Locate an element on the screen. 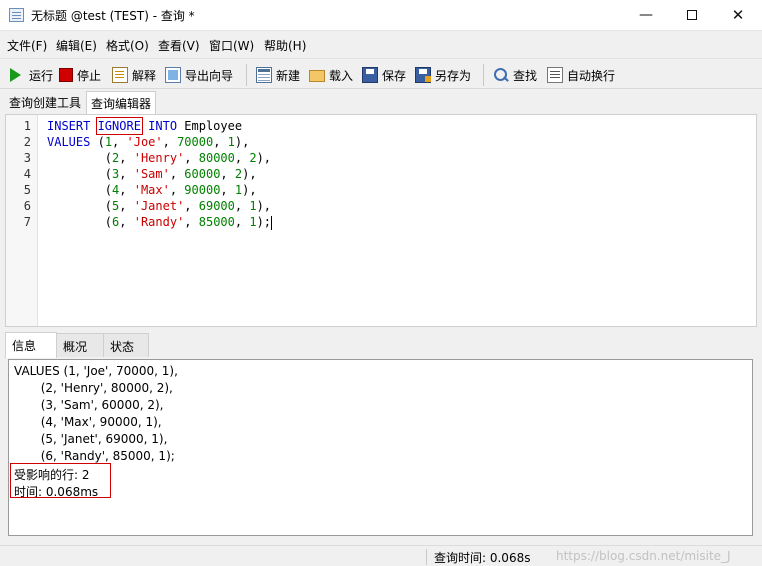  tab-profile: 概况 is located at coordinates (80, 345).